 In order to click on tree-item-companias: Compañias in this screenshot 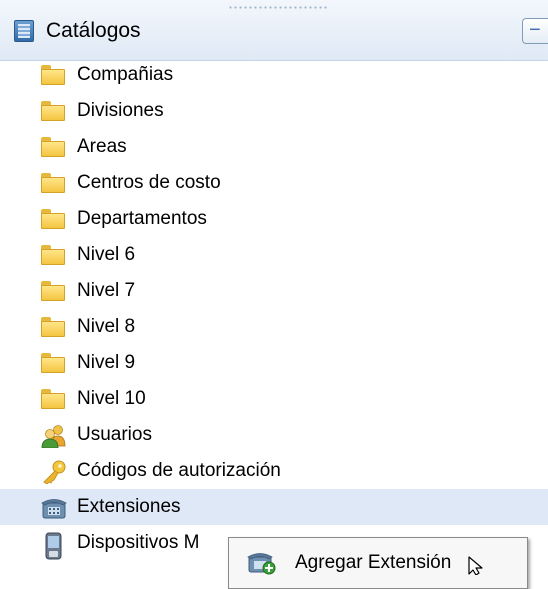, I will do `click(274, 75)`.